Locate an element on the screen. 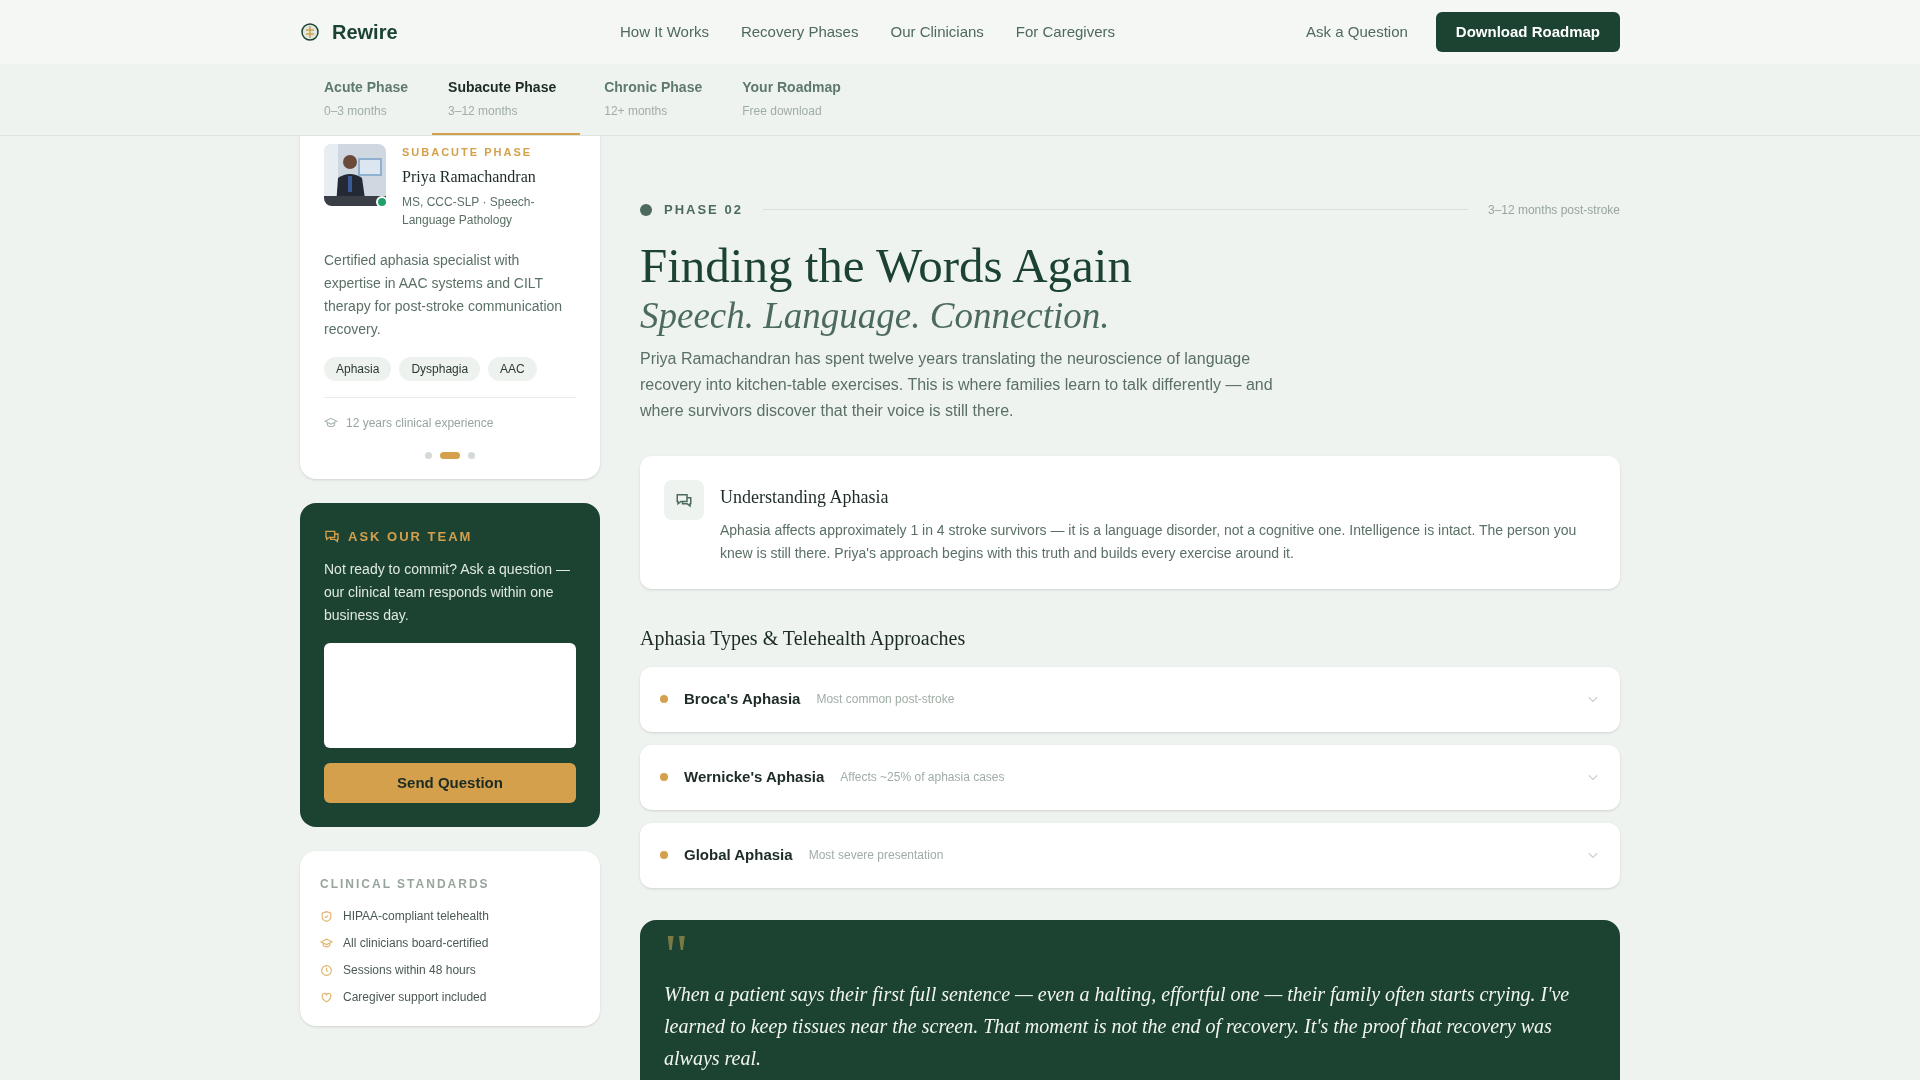  aphasia-type: Wernicke's Aphasia is located at coordinates (754, 776).